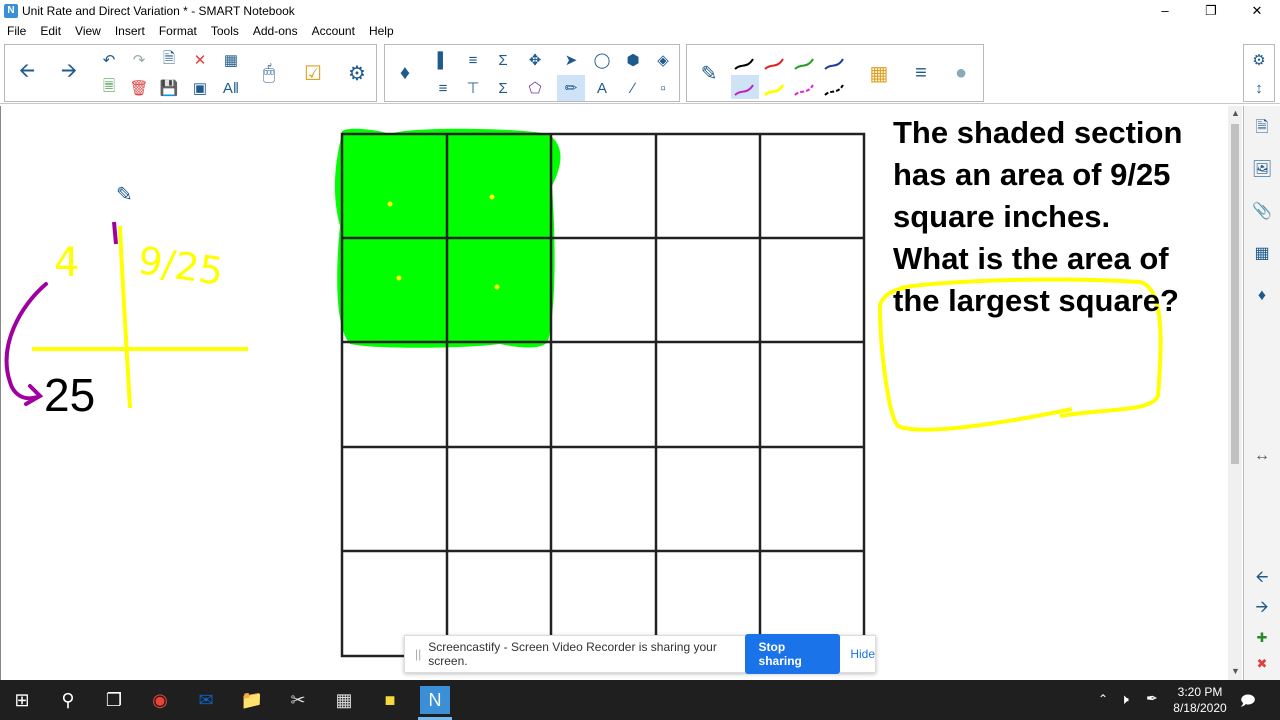 This screenshot has height=720, width=1280. Describe the element at coordinates (115, 233) in the screenshot. I see `purple-mark` at that location.